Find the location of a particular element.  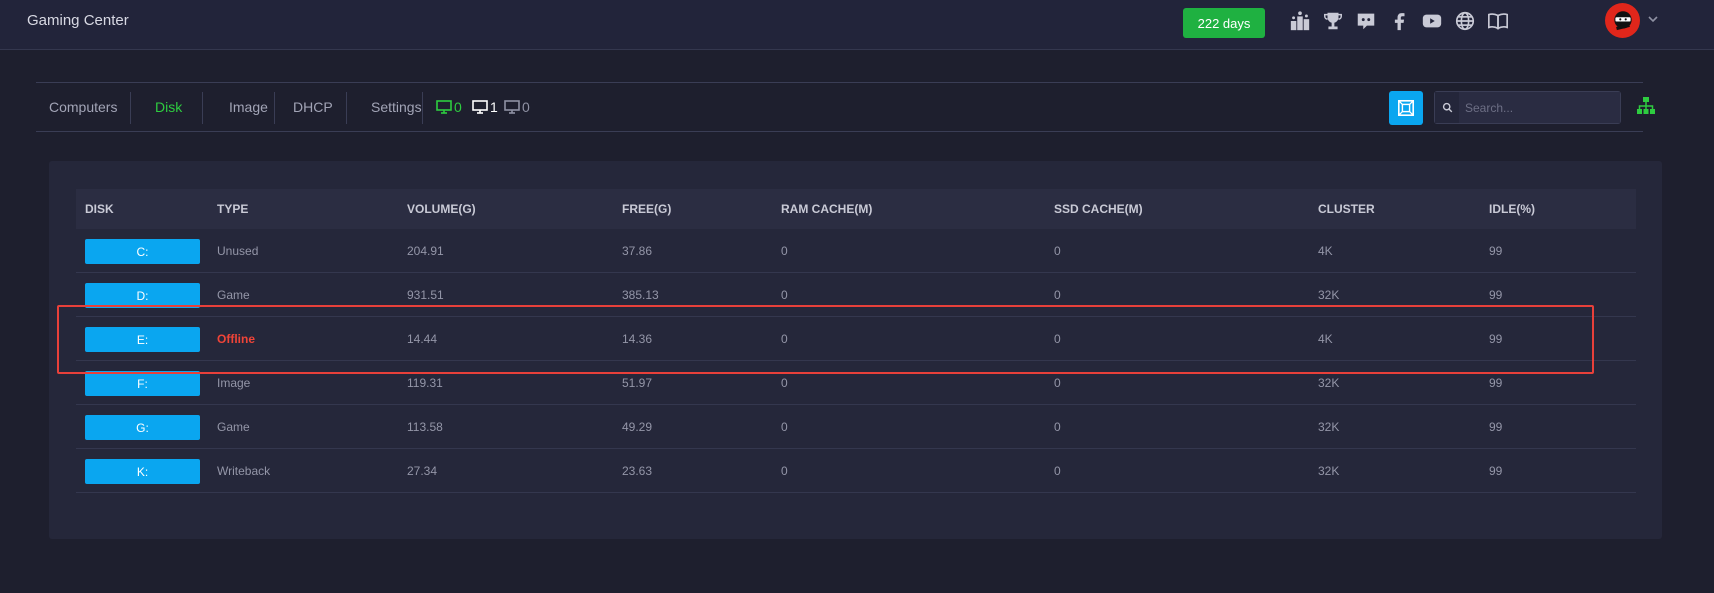

cell-type: Offline is located at coordinates (236, 339).